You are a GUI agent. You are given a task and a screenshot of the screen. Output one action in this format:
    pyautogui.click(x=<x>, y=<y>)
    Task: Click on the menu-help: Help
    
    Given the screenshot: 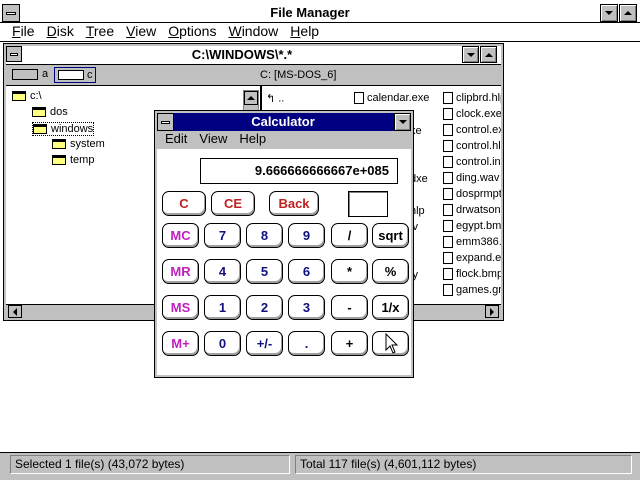 What is the action you would take?
    pyautogui.click(x=304, y=32)
    